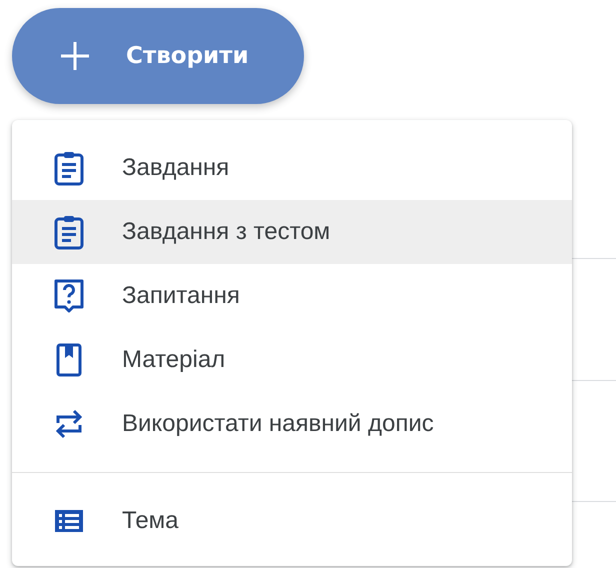 Image resolution: width=616 pixels, height=568 pixels. What do you see at coordinates (292, 521) in the screenshot?
I see `menu-item: Тема` at bounding box center [292, 521].